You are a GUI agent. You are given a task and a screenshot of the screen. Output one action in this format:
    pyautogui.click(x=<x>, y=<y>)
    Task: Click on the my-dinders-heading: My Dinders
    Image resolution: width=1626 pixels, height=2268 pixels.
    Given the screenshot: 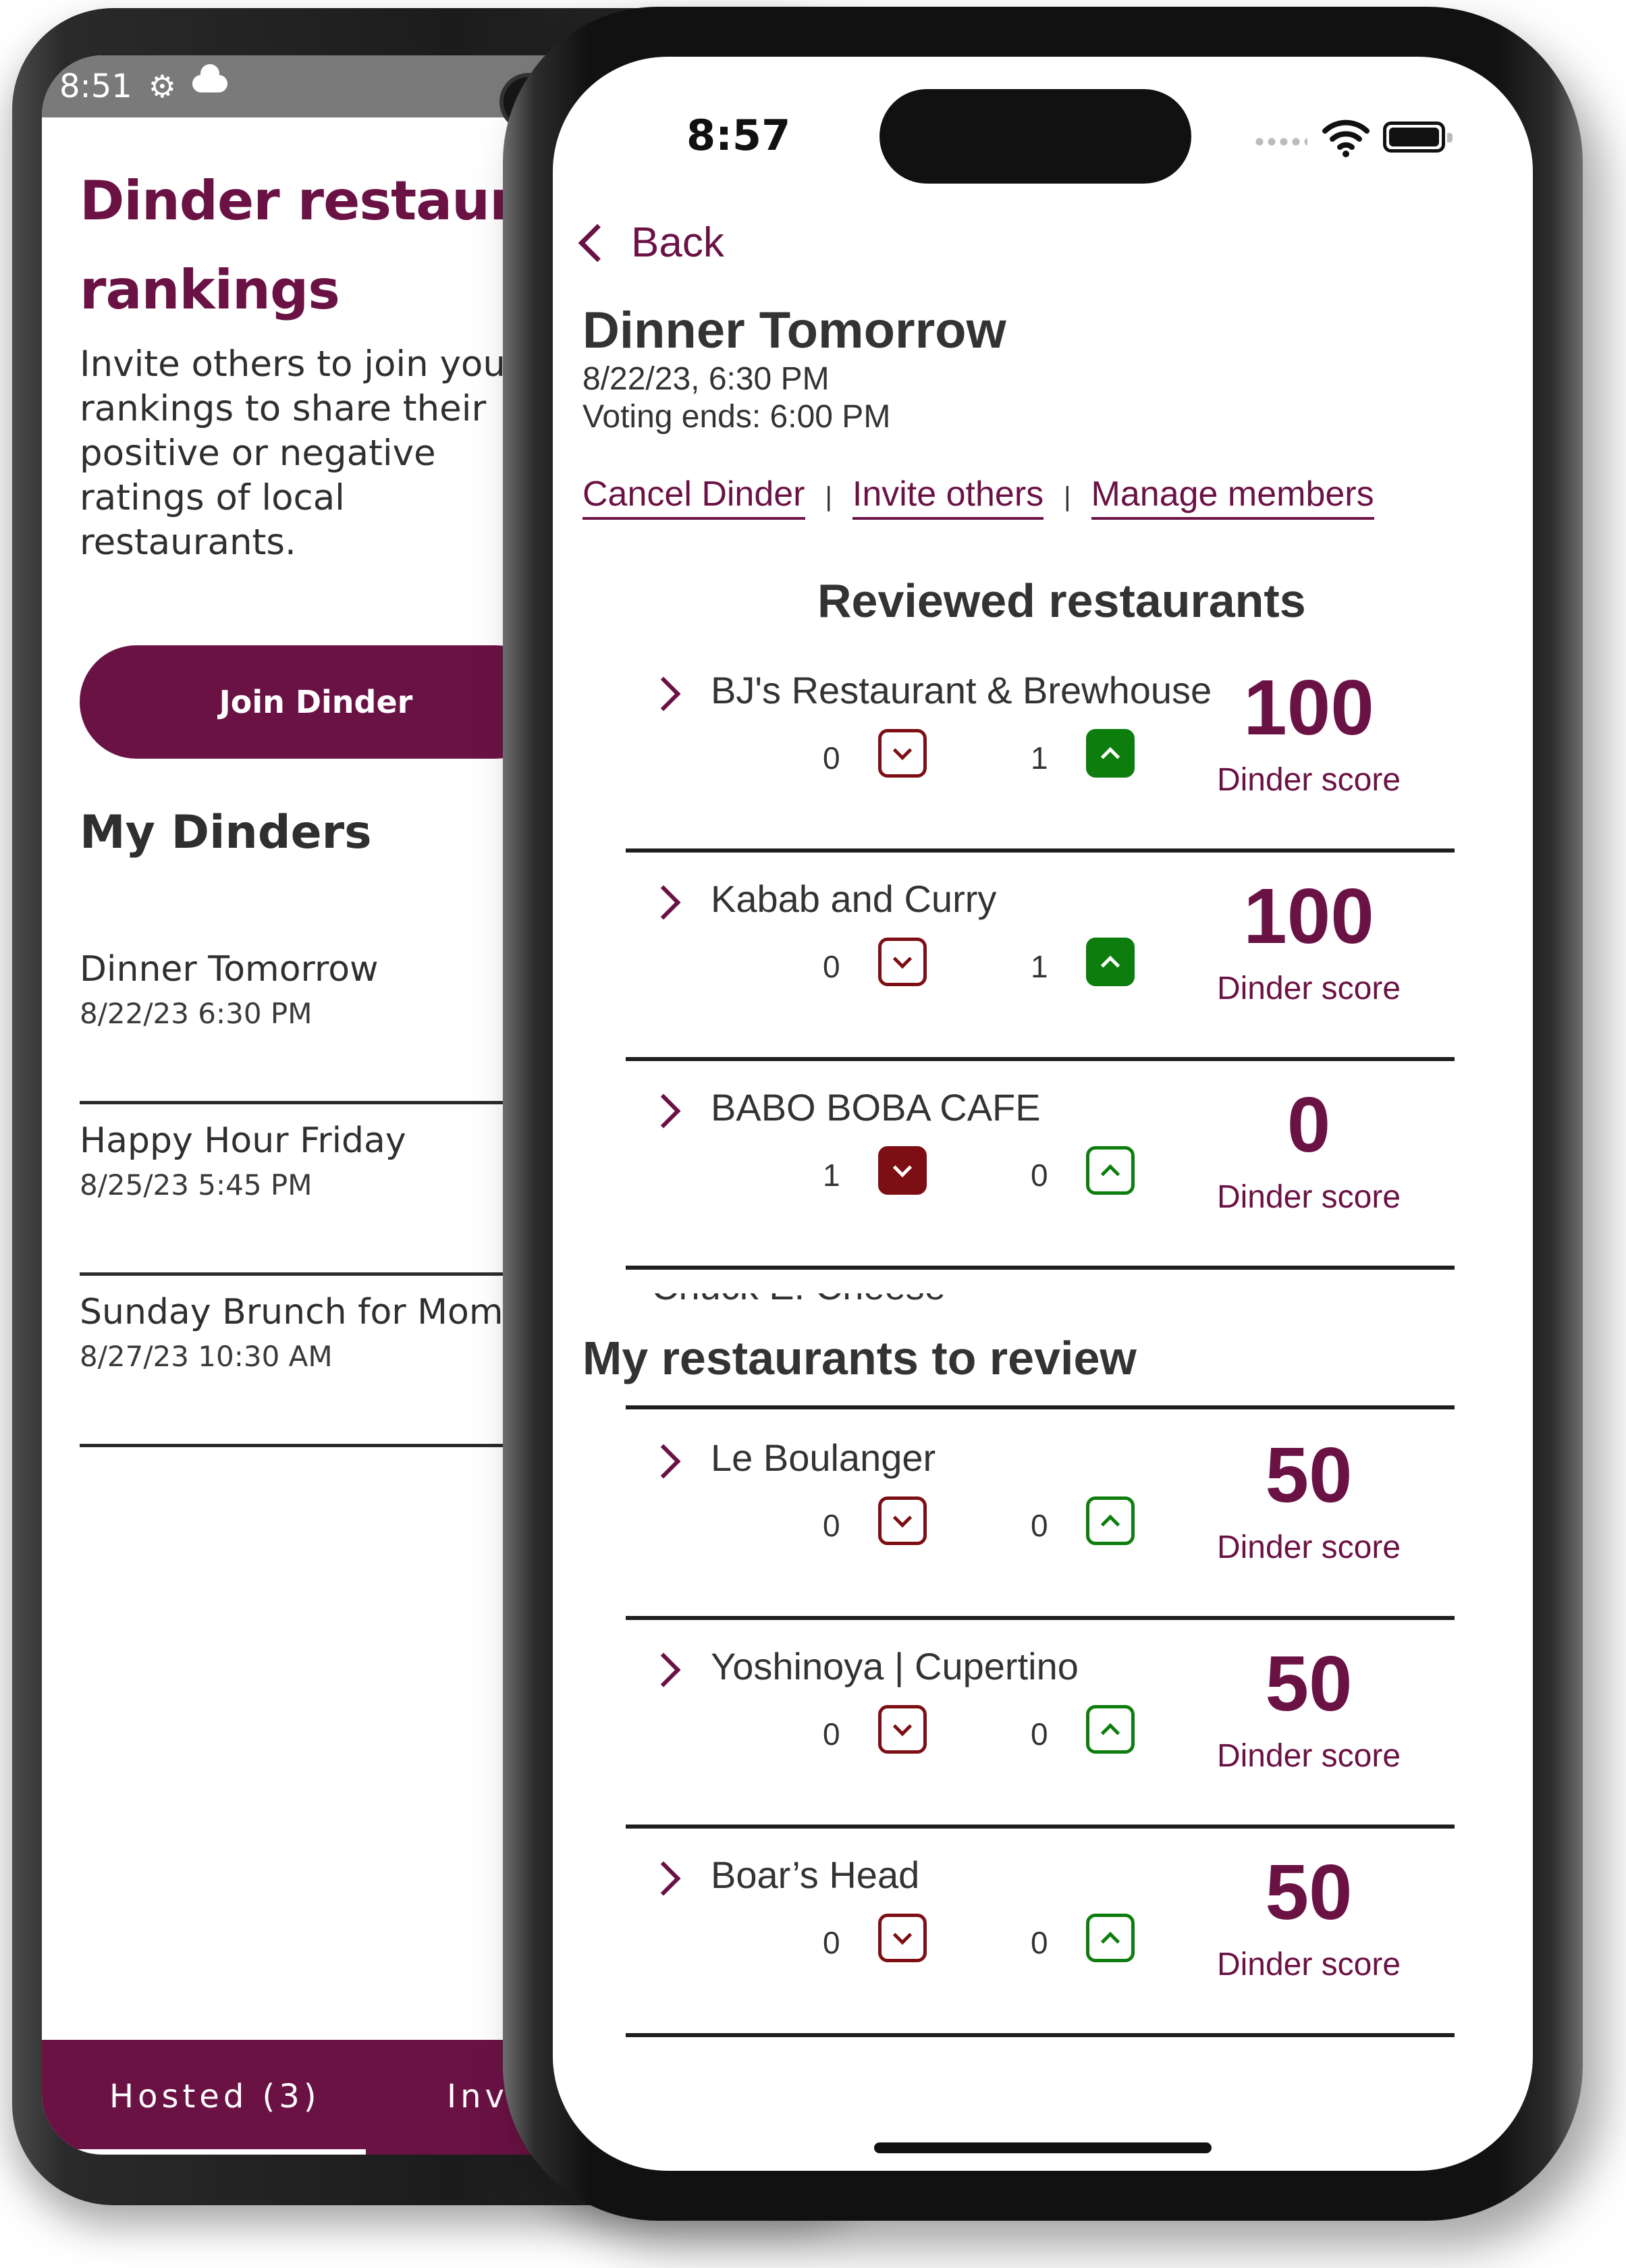 What is the action you would take?
    pyautogui.click(x=226, y=832)
    